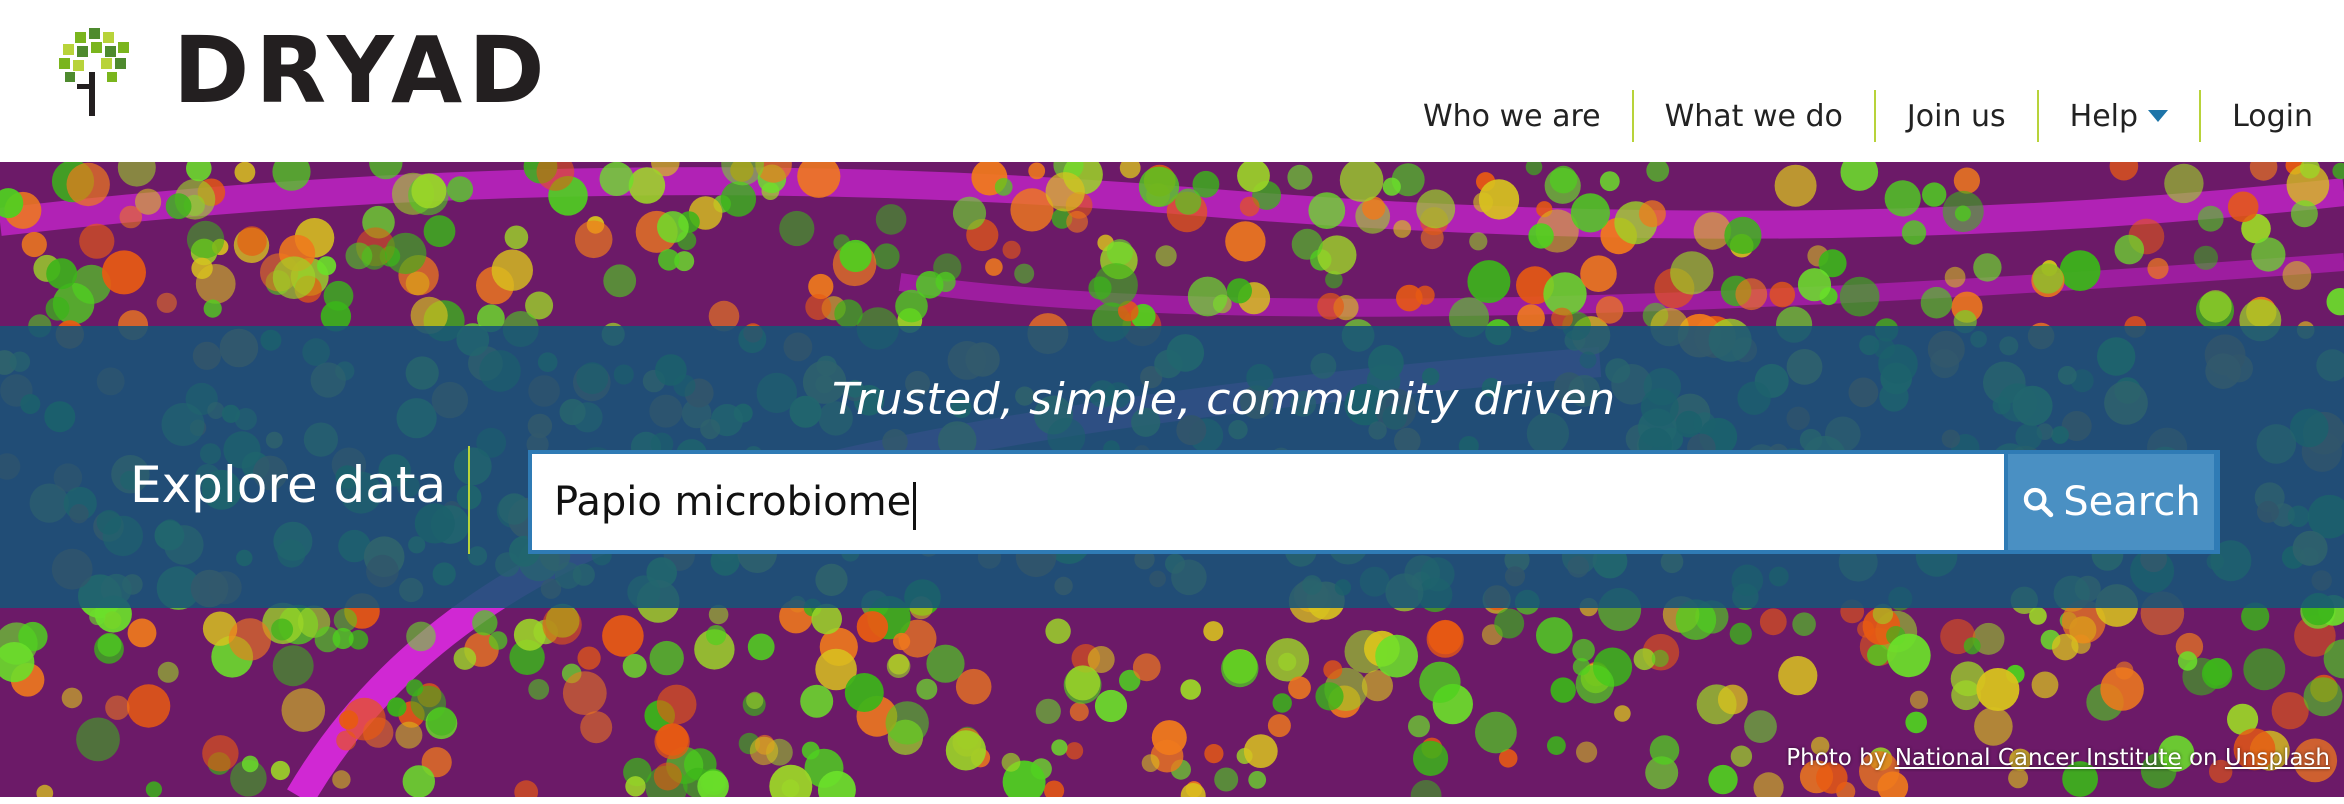 Image resolution: width=2344 pixels, height=804 pixels. I want to click on credit-source-link: Unsplash, so click(2277, 758).